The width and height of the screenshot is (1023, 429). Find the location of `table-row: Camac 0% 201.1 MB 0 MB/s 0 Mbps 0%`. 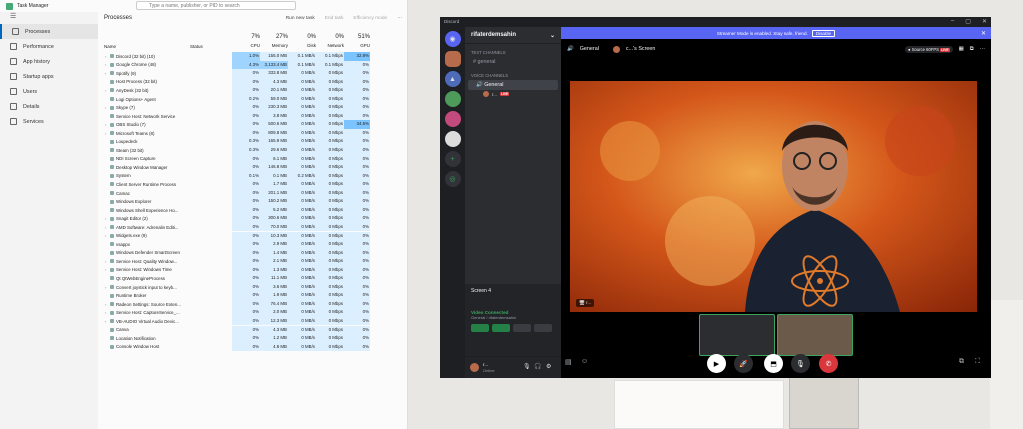

table-row: Camac 0% 201.1 MB 0 MB/s 0 Mbps 0% is located at coordinates (253, 193).